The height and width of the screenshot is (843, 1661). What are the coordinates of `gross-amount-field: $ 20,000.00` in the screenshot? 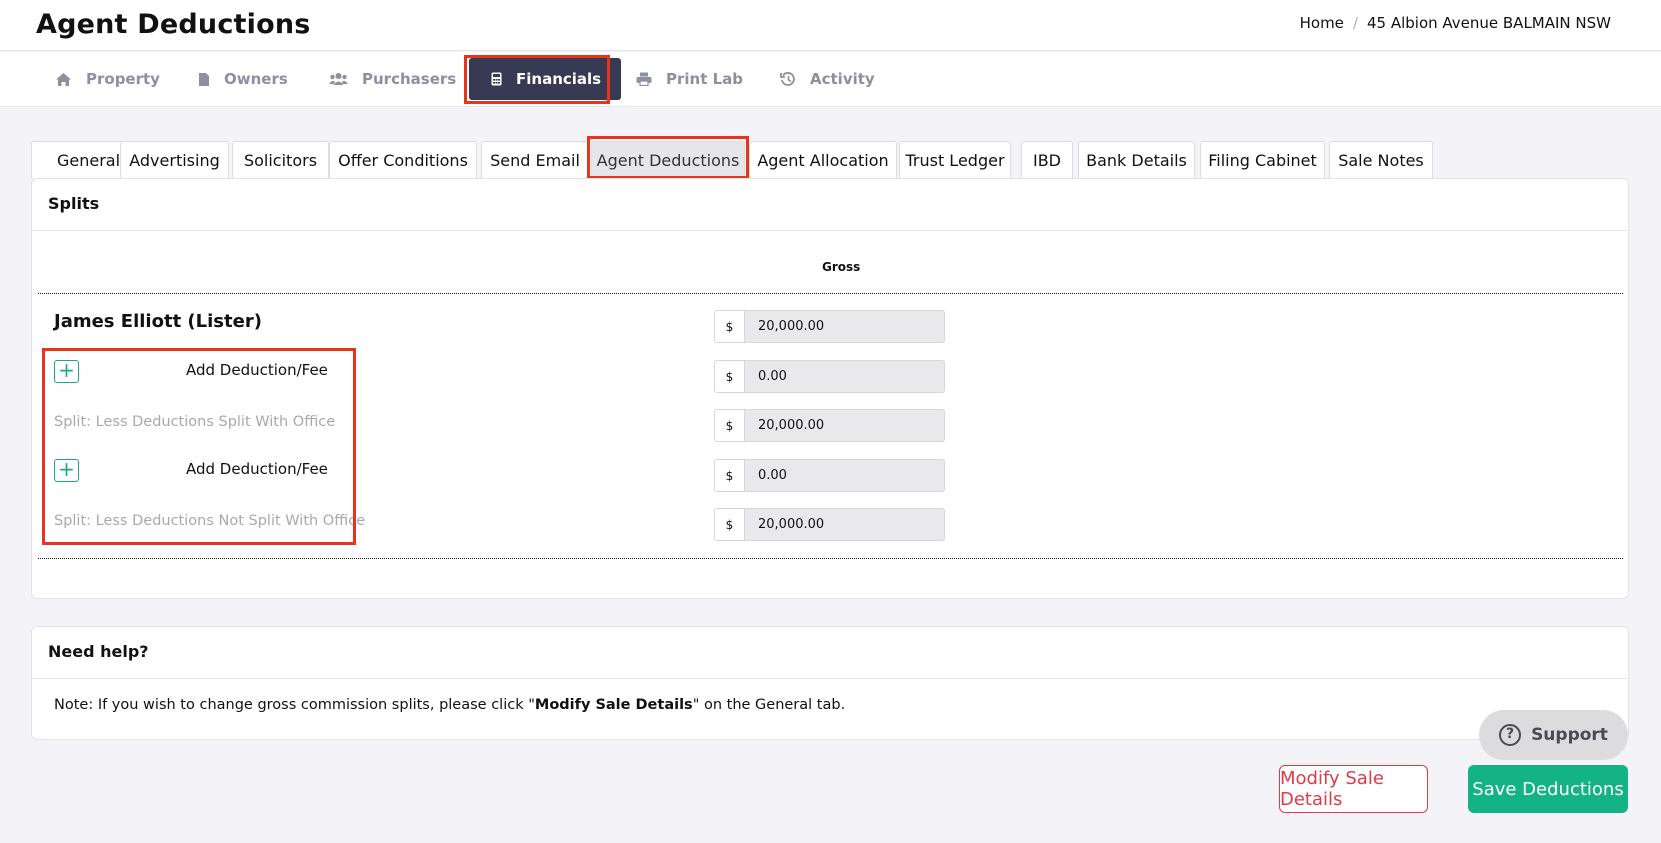 It's located at (829, 326).